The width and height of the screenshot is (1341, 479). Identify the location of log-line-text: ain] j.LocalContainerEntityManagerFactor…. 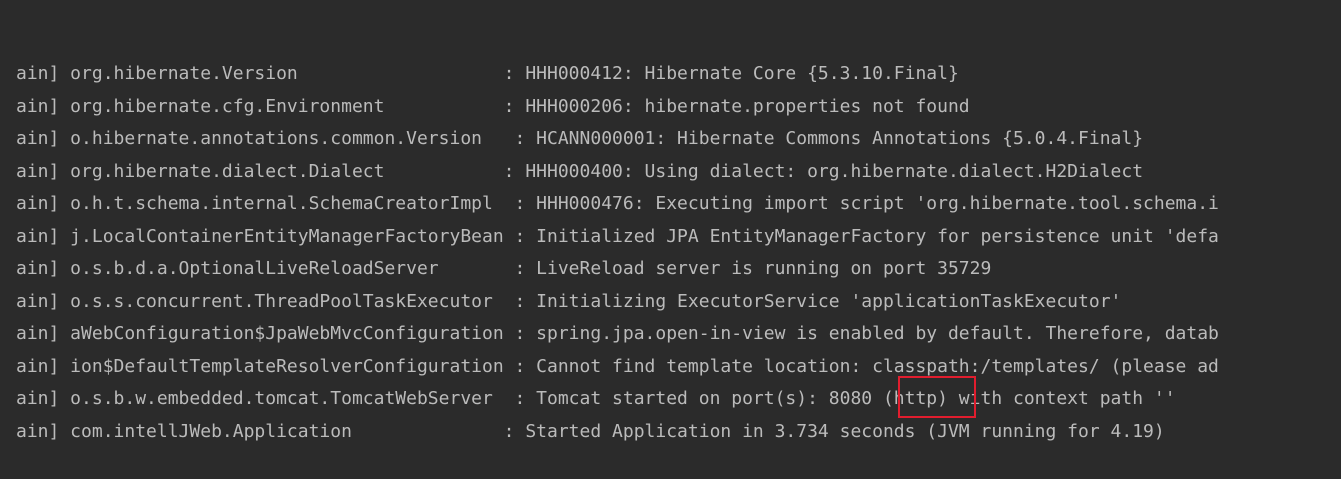
(617, 236).